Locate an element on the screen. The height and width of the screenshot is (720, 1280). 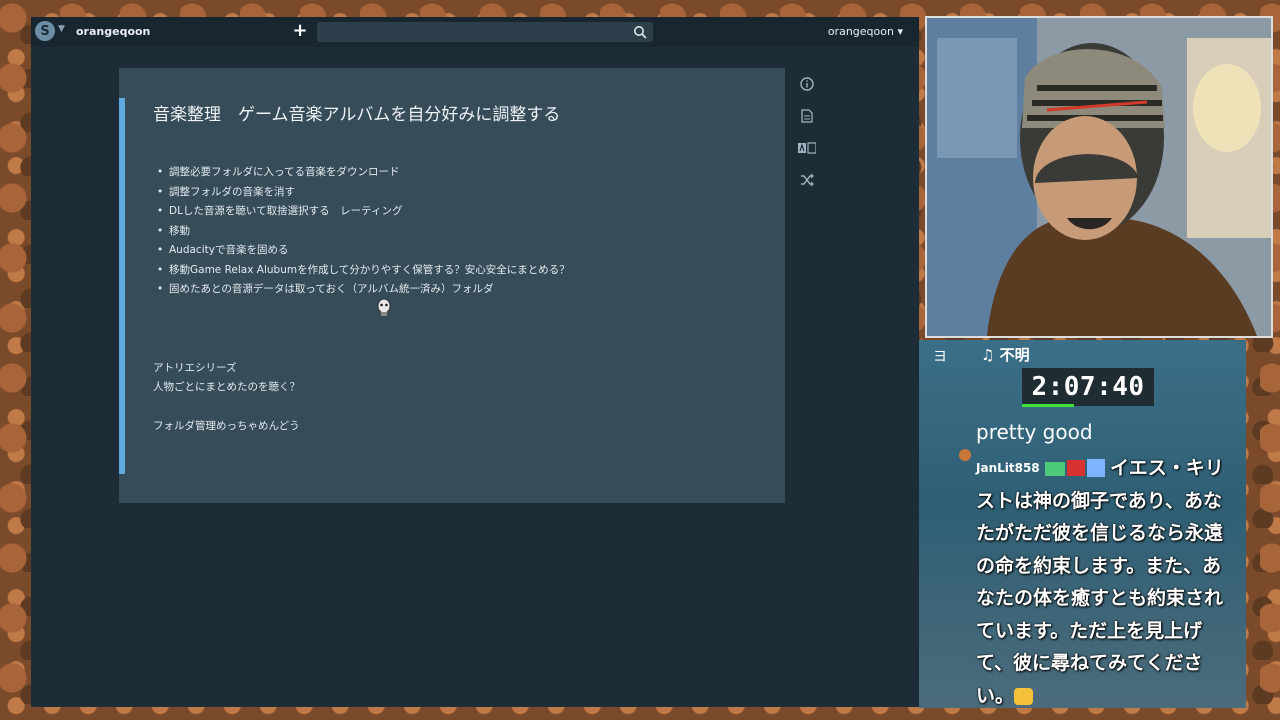
top-bar: S ▼ orangeqoon + orangeqoon ▾ is located at coordinates (475, 32).